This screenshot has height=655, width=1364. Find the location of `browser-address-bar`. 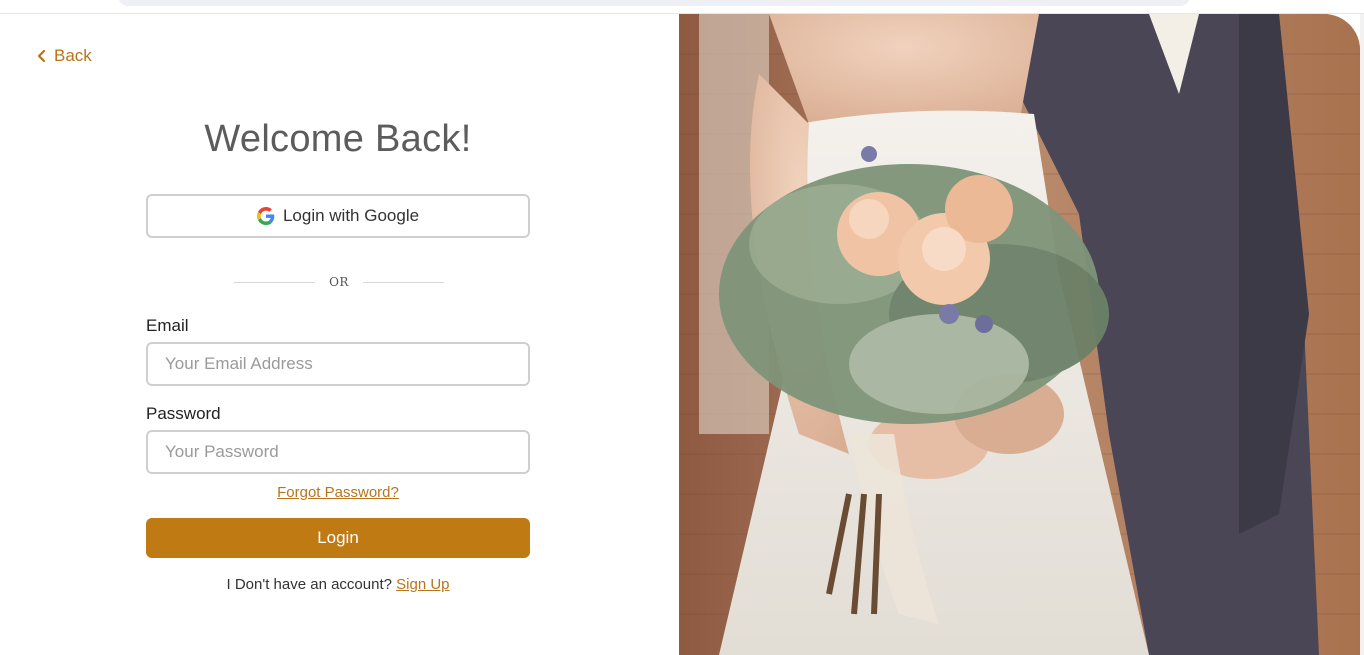

browser-address-bar is located at coordinates (654, 3).